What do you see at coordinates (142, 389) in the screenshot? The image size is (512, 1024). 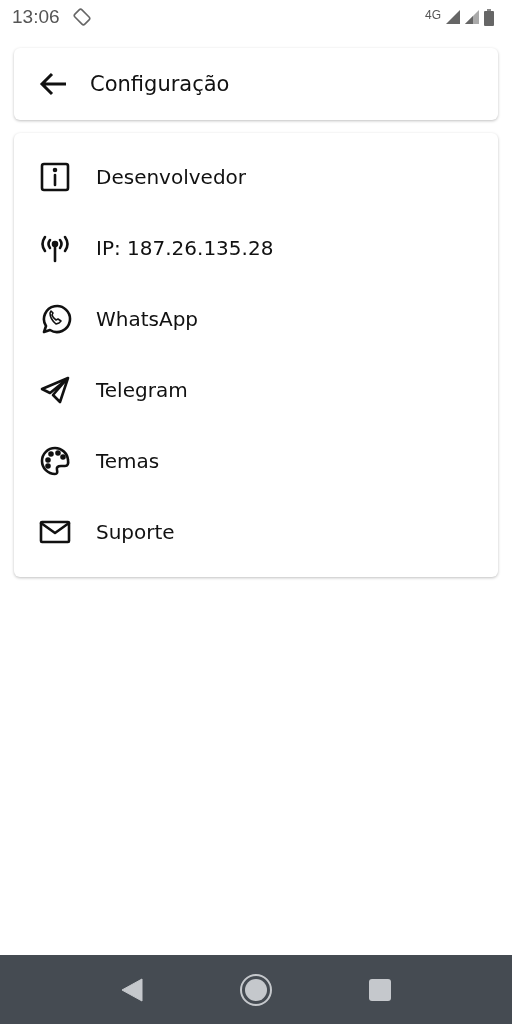 I see `menu-label: Telegram` at bounding box center [142, 389].